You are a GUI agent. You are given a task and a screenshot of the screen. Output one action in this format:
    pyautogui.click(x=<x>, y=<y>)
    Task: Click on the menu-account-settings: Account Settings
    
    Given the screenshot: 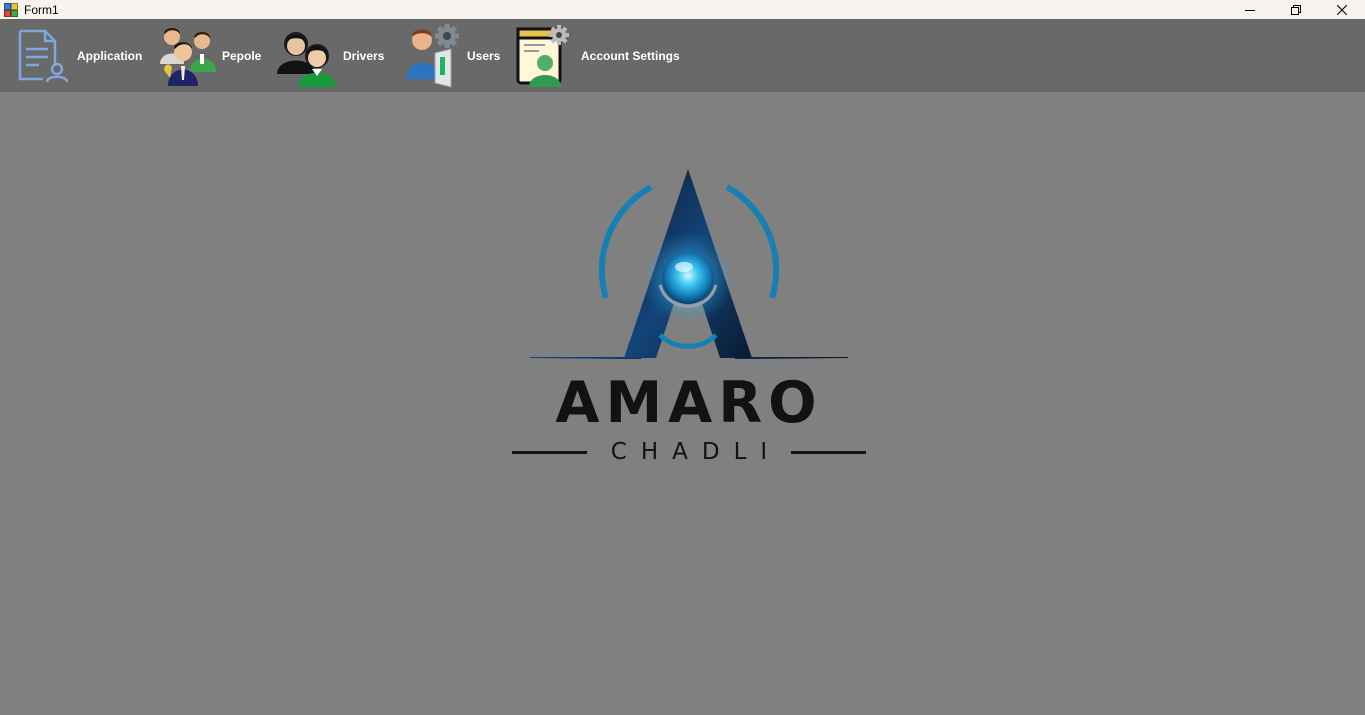 What is the action you would take?
    pyautogui.click(x=597, y=55)
    